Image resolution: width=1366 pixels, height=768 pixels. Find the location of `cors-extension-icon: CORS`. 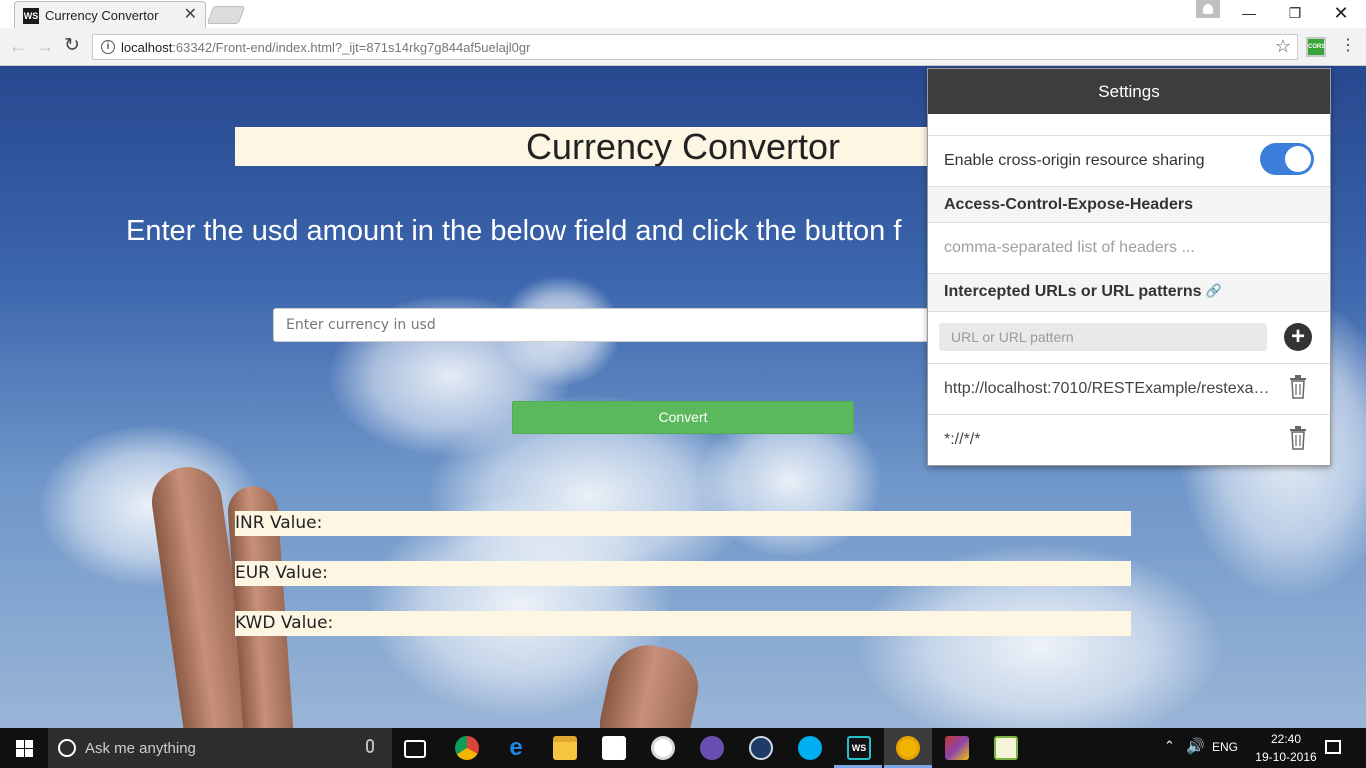

cors-extension-icon: CORS is located at coordinates (1316, 47).